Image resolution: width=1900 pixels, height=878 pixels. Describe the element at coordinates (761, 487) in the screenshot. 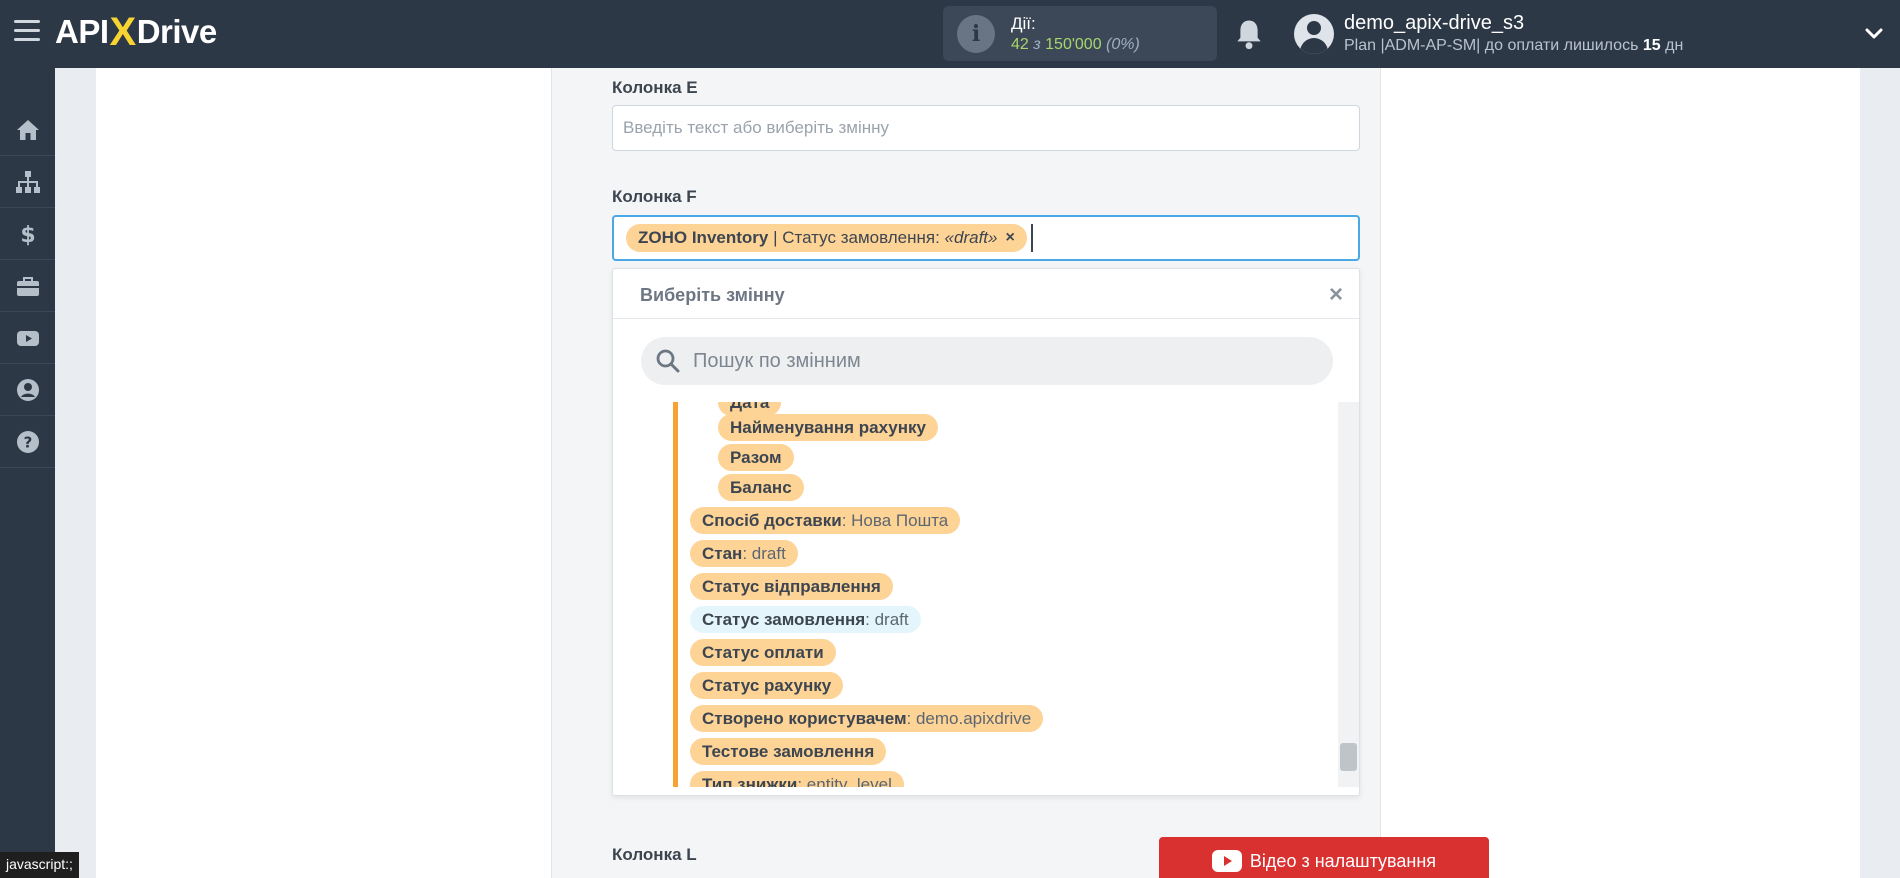

I see `variable-item: Баланс` at that location.